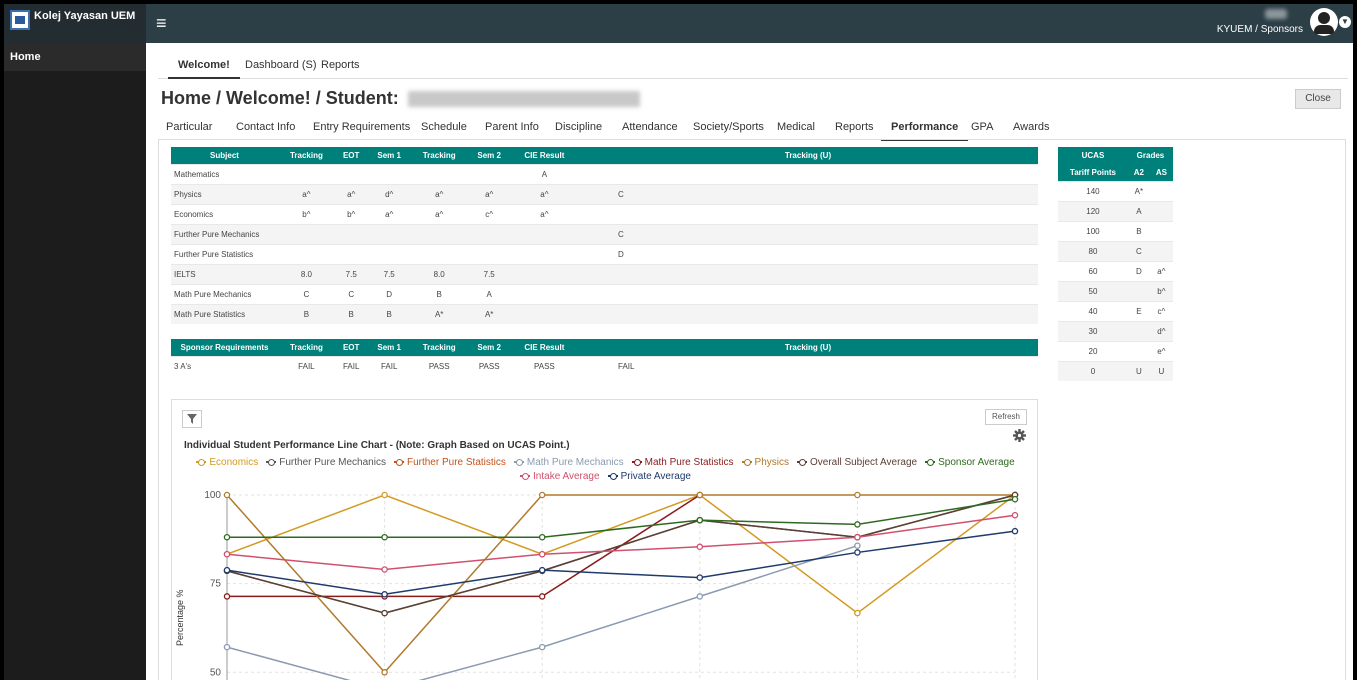 This screenshot has height=680, width=1357. What do you see at coordinates (1161, 172) in the screenshot?
I see `as-header: AS` at bounding box center [1161, 172].